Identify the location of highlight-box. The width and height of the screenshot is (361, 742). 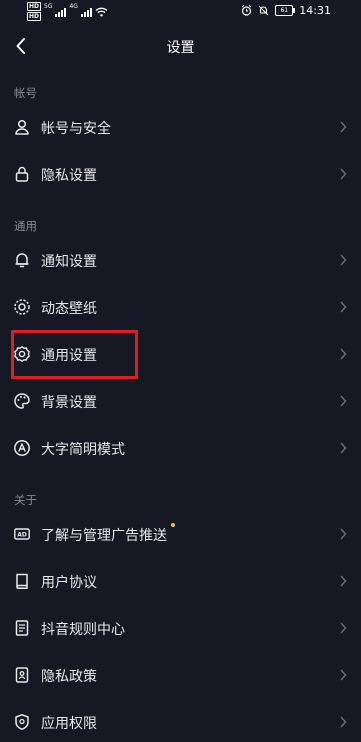
(74, 354).